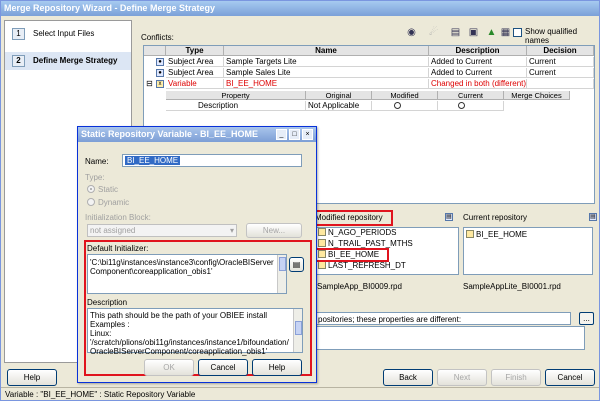  I want to click on cell-modified, so click(405, 106).